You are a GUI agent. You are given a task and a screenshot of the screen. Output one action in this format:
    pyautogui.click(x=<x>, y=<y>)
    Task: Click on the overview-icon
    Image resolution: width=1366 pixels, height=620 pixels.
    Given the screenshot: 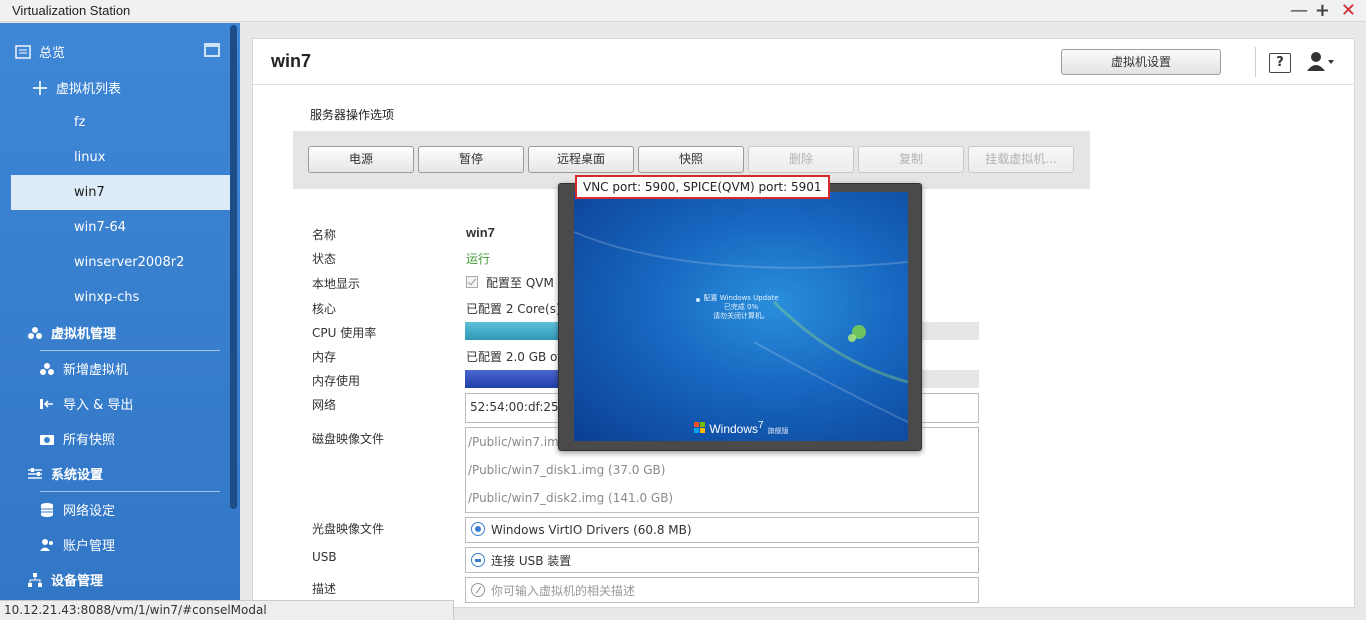 What is the action you would take?
    pyautogui.click(x=23, y=52)
    